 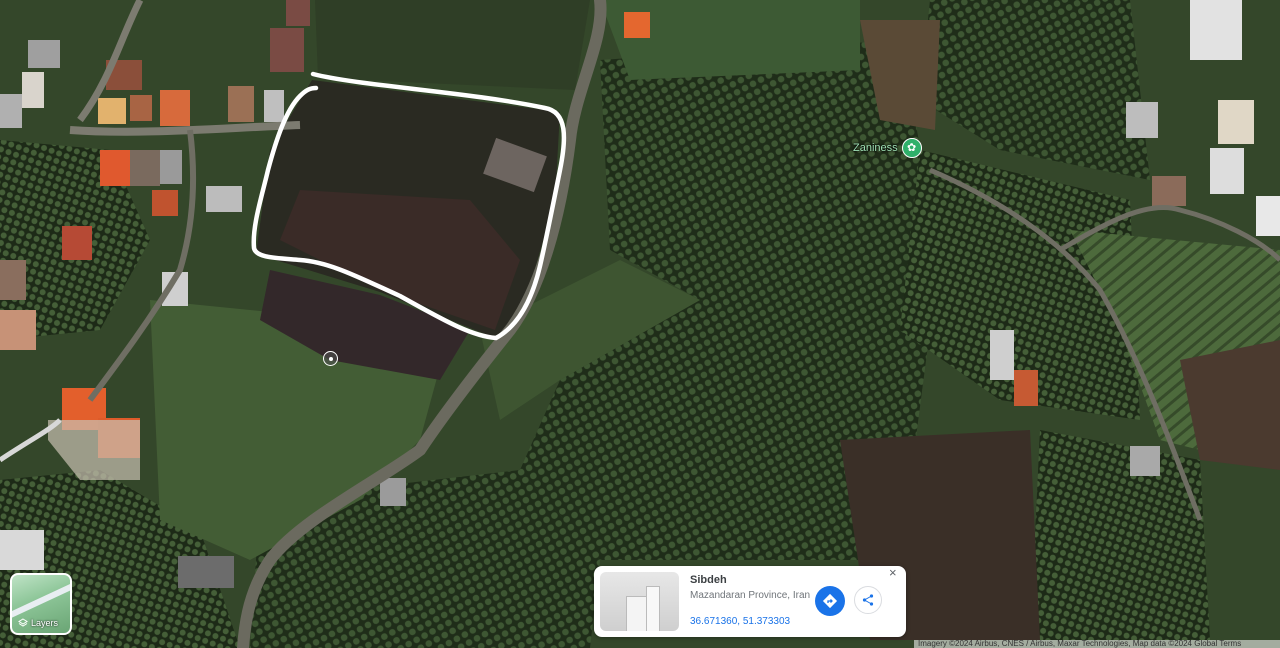 What do you see at coordinates (875, 148) in the screenshot?
I see `place-label-text: Zaniness` at bounding box center [875, 148].